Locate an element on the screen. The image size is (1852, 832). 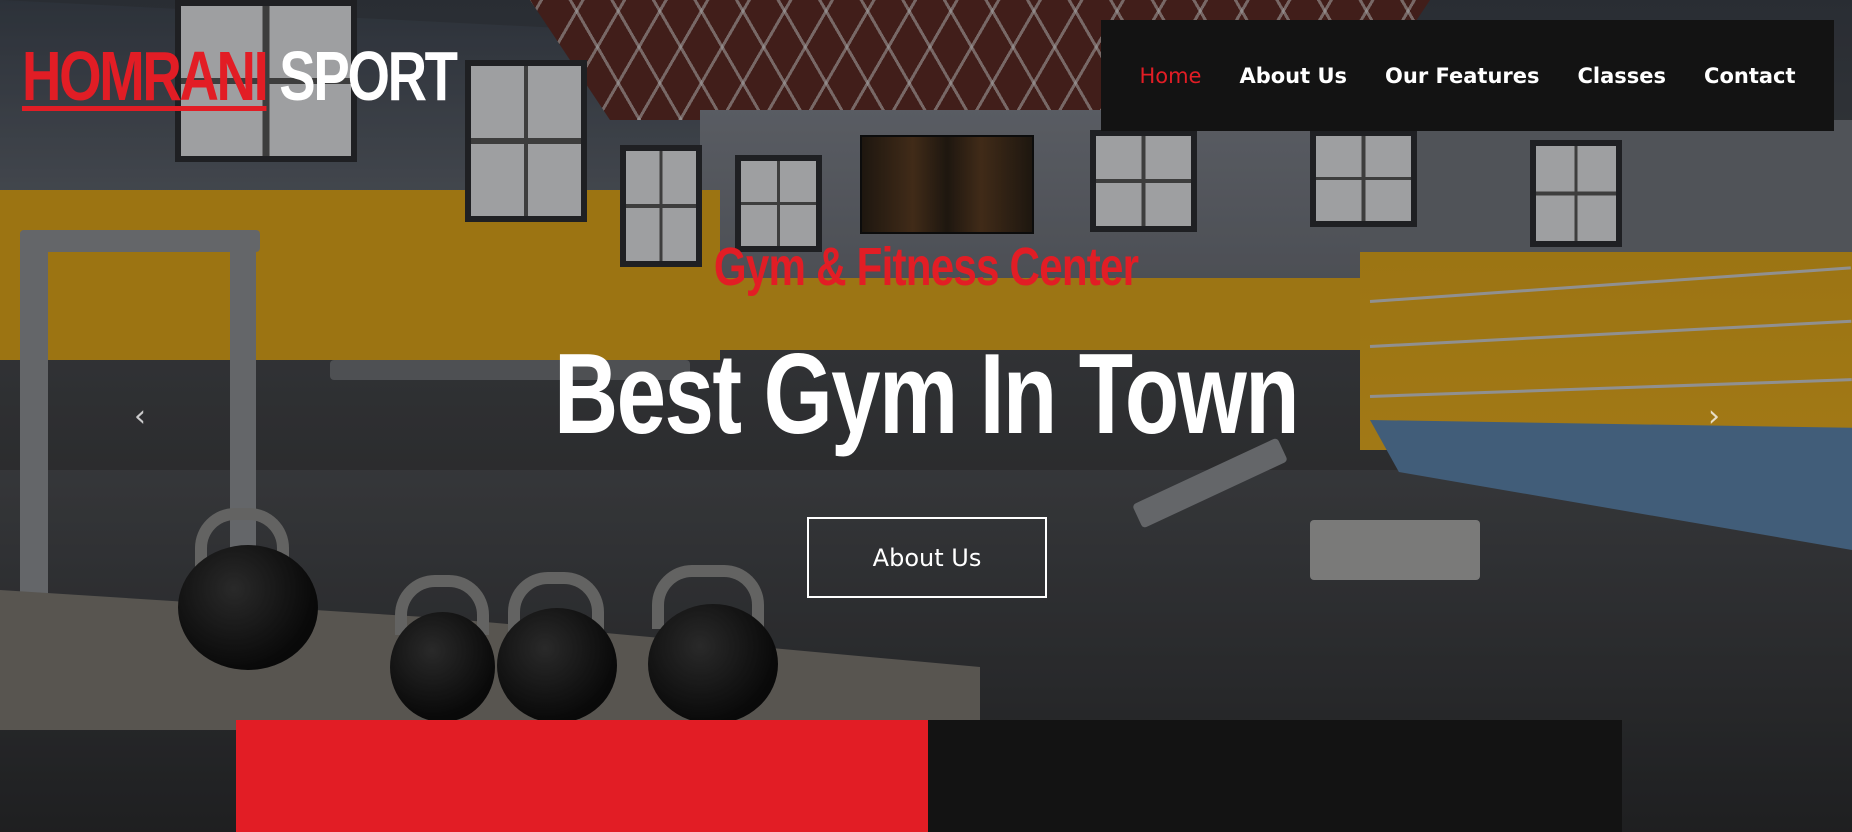
nav-item-about-us: About Us is located at coordinates (1293, 76).